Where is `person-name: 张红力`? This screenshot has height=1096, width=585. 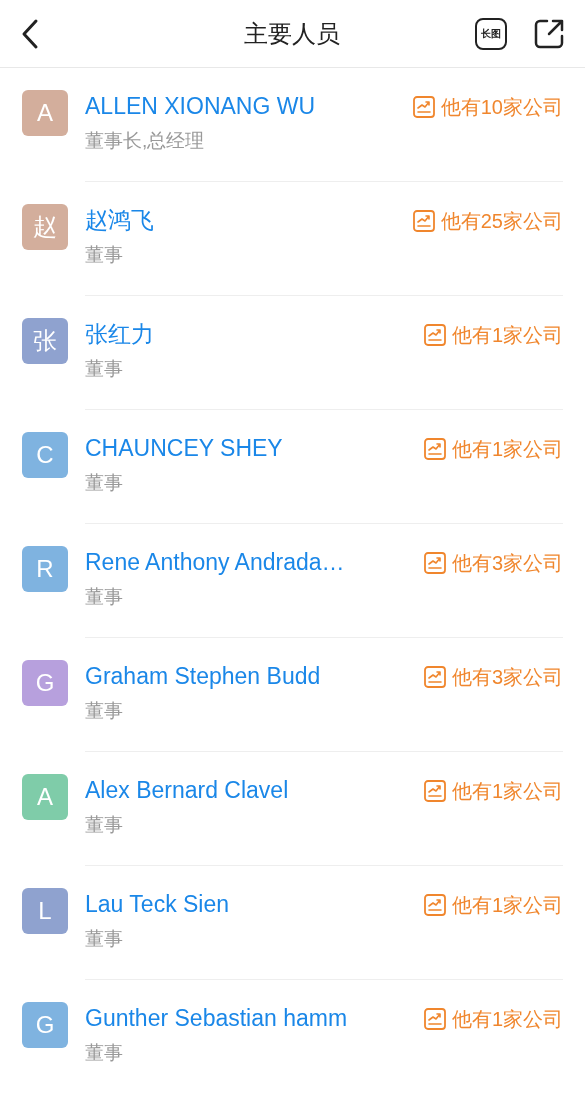 person-name: 张红力 is located at coordinates (254, 334).